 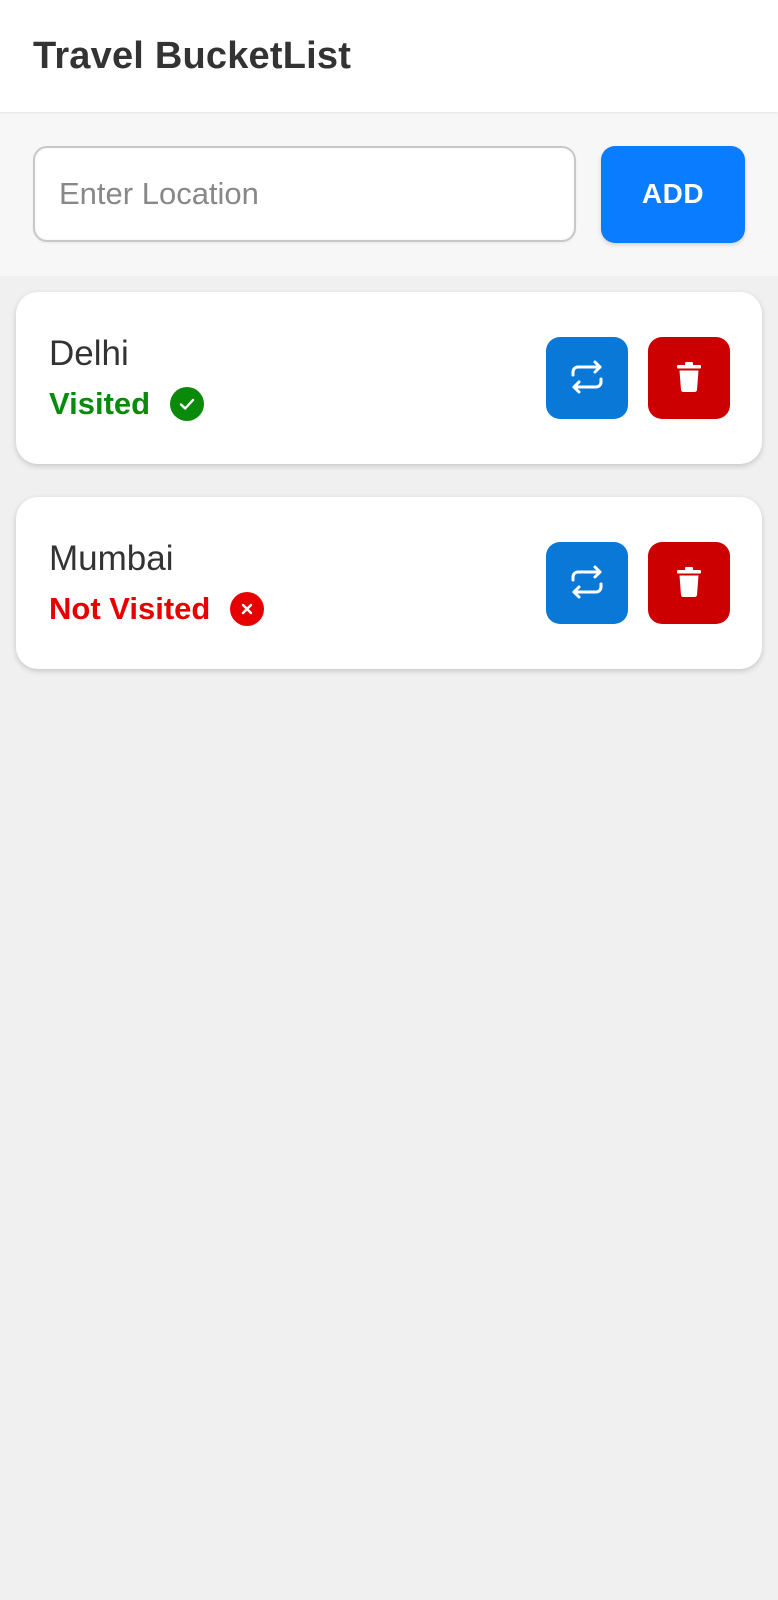 I want to click on x-circle-icon, so click(x=247, y=609).